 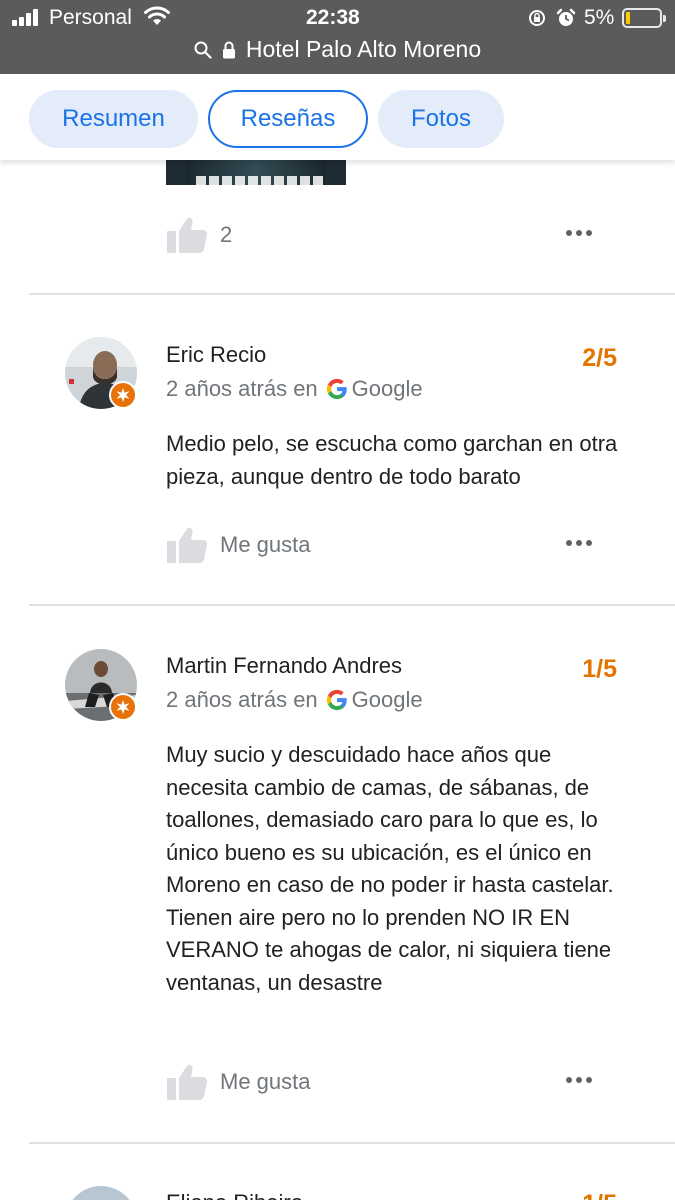 I want to click on tab-resumen: Resumen, so click(x=113, y=119).